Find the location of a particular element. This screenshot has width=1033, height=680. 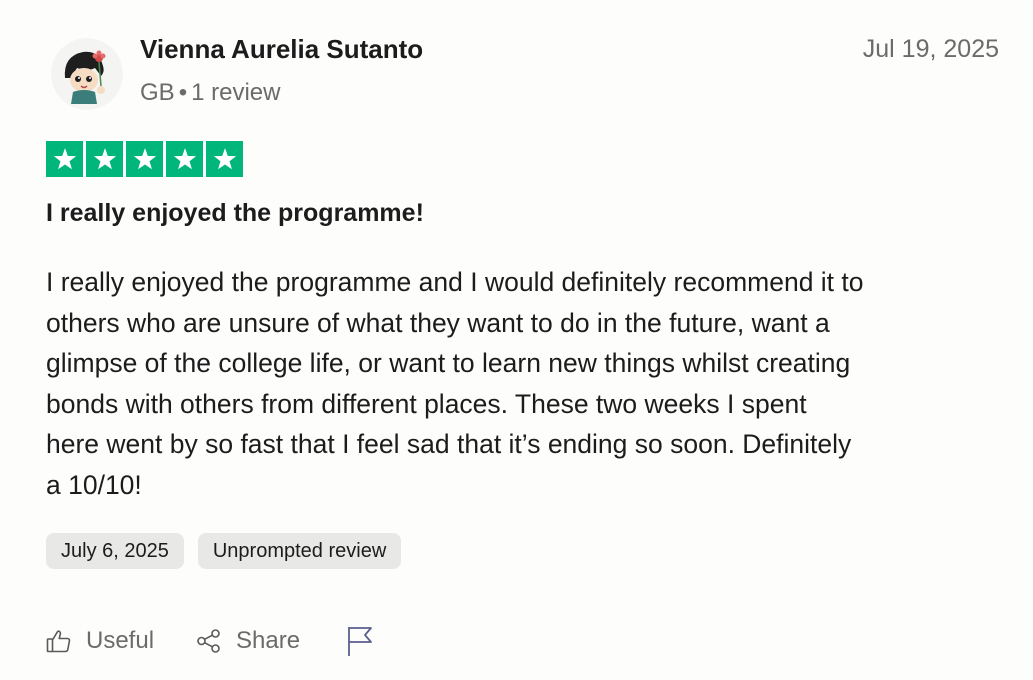

flag-icon is located at coordinates (360, 641).